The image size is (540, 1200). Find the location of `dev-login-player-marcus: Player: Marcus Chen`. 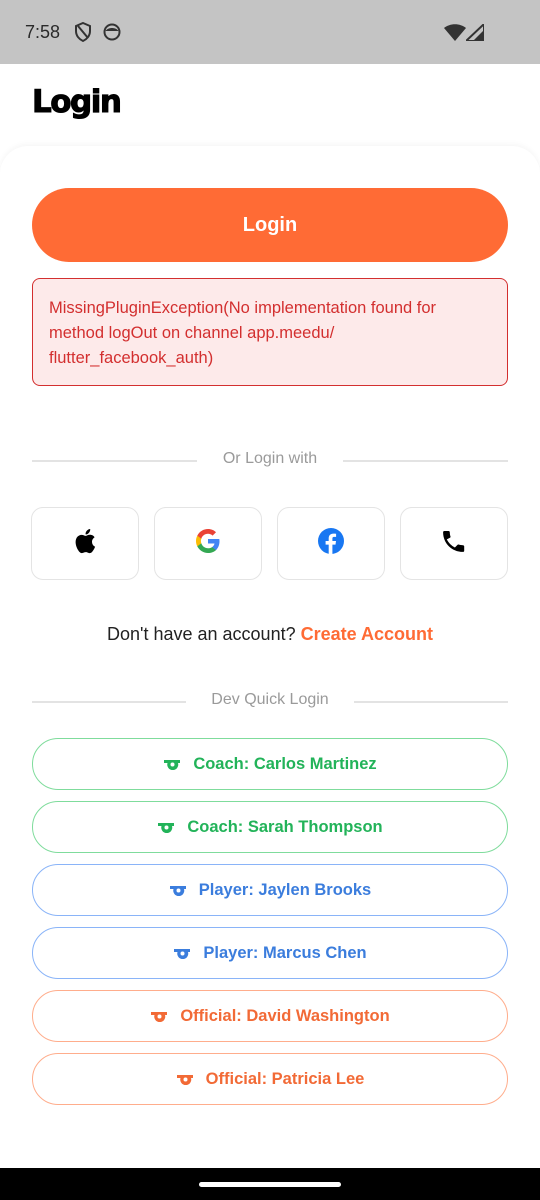

dev-login-player-marcus: Player: Marcus Chen is located at coordinates (270, 953).